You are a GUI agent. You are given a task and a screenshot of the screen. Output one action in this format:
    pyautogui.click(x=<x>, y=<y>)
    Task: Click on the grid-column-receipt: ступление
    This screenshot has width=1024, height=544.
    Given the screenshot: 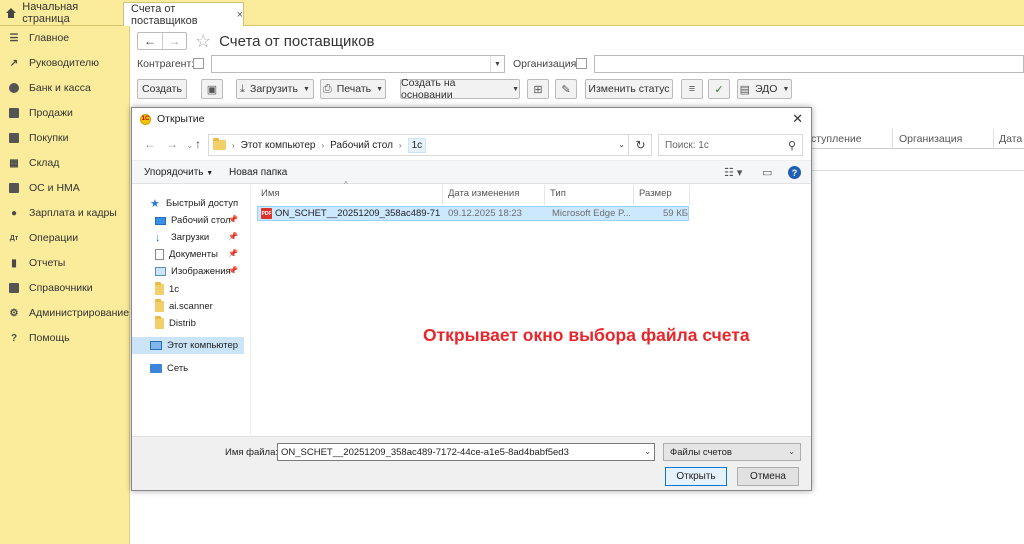 What is the action you would take?
    pyautogui.click(x=836, y=139)
    